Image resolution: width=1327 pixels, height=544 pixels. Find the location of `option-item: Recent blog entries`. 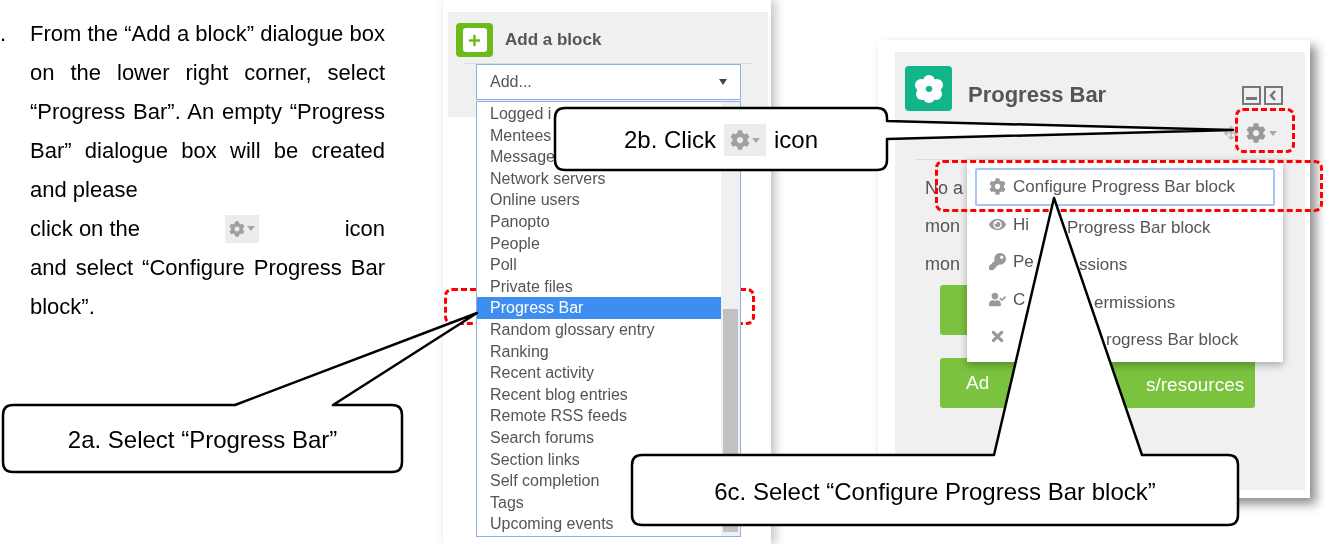

option-item: Recent blog entries is located at coordinates (559, 394).